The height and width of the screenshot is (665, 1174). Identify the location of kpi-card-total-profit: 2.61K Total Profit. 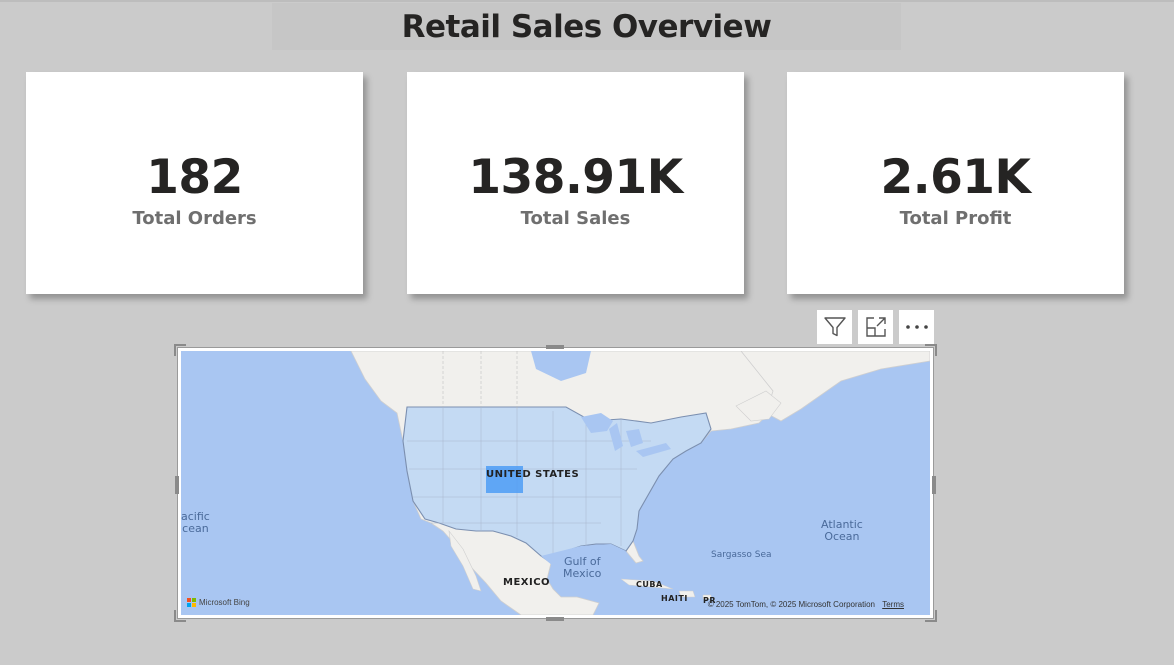
(955, 183).